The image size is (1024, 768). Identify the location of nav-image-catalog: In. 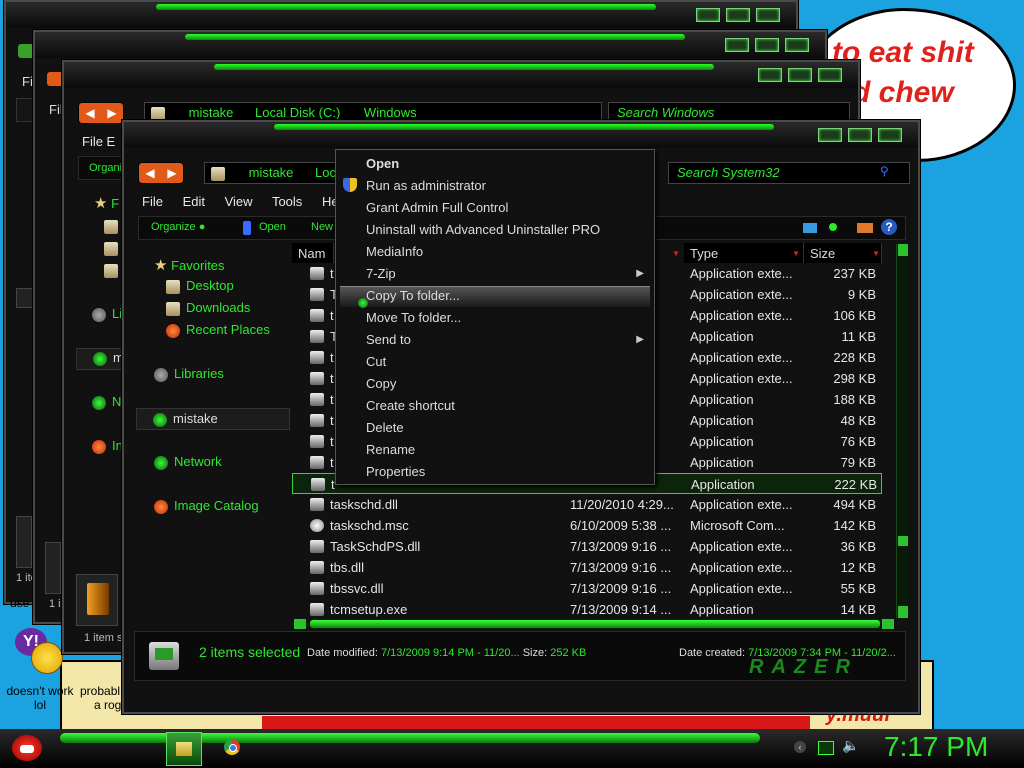
(107, 446).